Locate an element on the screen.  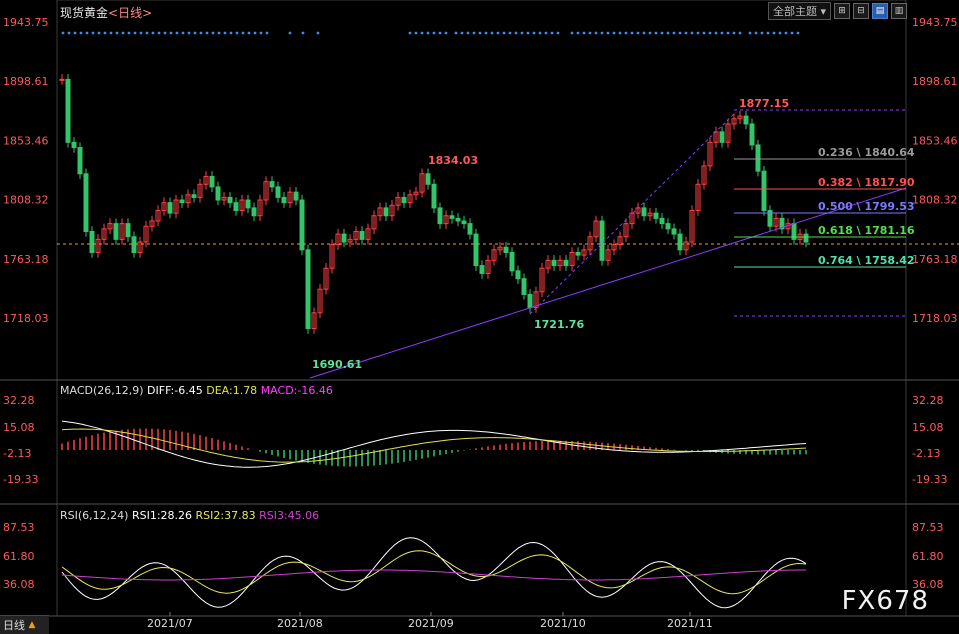
instrument-name: 现货黄金 is located at coordinates (84, 13).